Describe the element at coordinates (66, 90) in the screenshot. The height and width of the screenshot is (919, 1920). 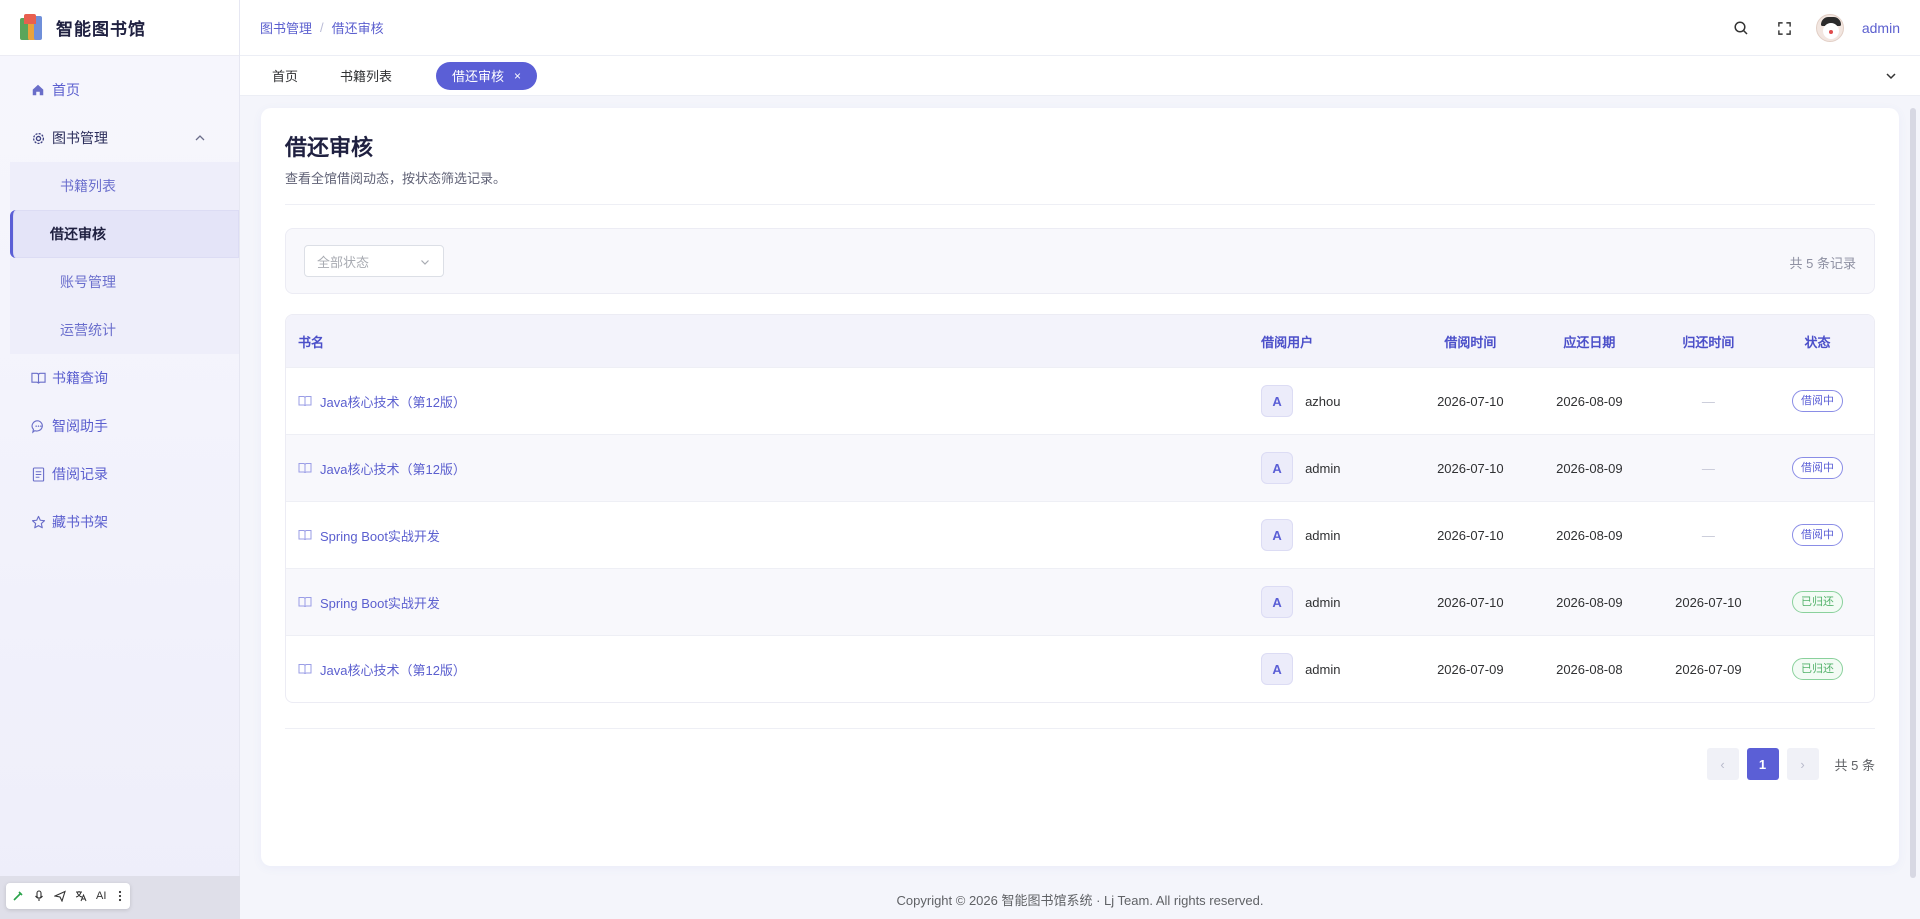
I see `sidebar-item-label: 首页` at that location.